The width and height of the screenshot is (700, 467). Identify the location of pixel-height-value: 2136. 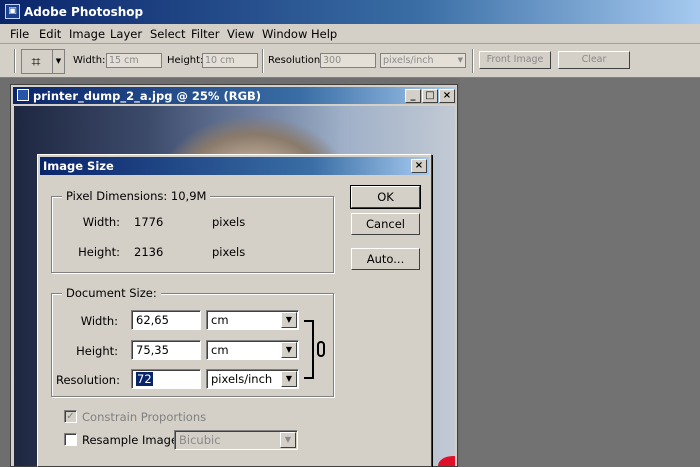
(149, 252).